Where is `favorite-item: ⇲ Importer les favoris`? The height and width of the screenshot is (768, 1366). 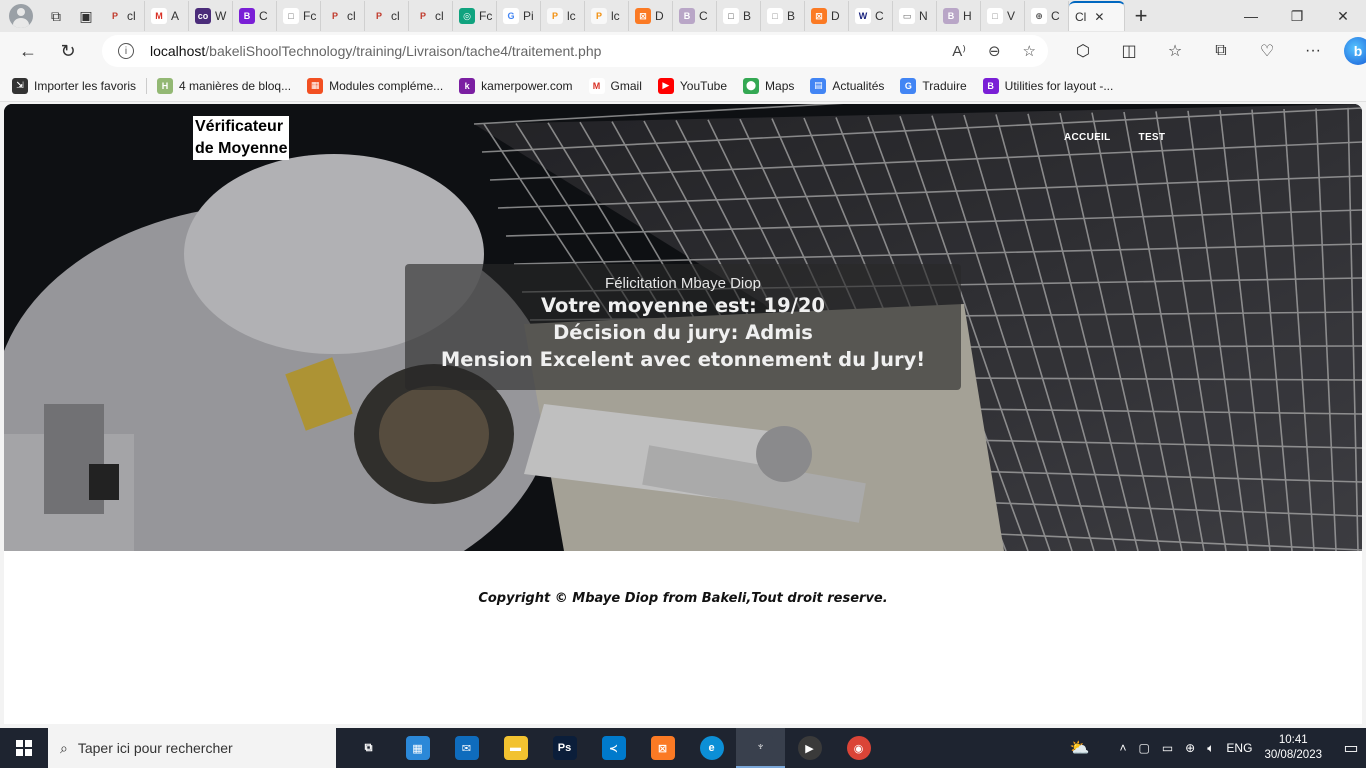
favorite-item: ⇲ Importer les favoris is located at coordinates (74, 85).